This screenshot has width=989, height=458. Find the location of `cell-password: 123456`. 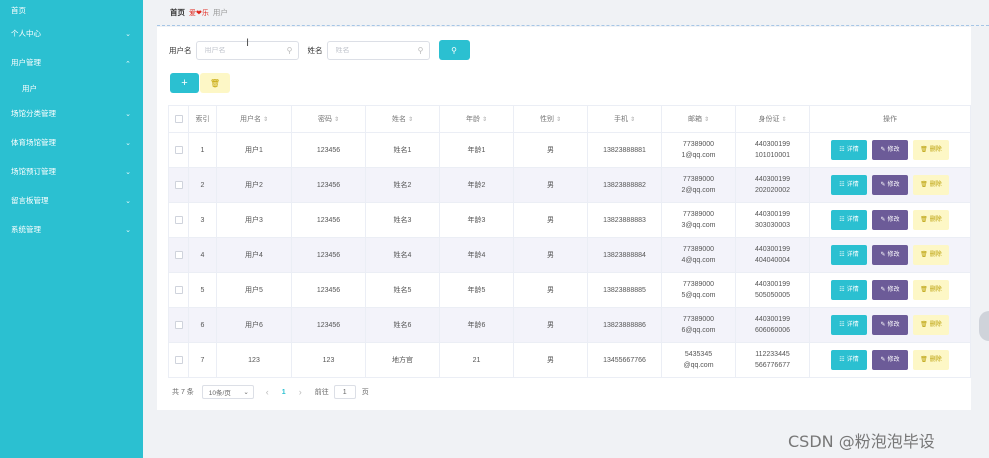

cell-password: 123456 is located at coordinates (328, 220).